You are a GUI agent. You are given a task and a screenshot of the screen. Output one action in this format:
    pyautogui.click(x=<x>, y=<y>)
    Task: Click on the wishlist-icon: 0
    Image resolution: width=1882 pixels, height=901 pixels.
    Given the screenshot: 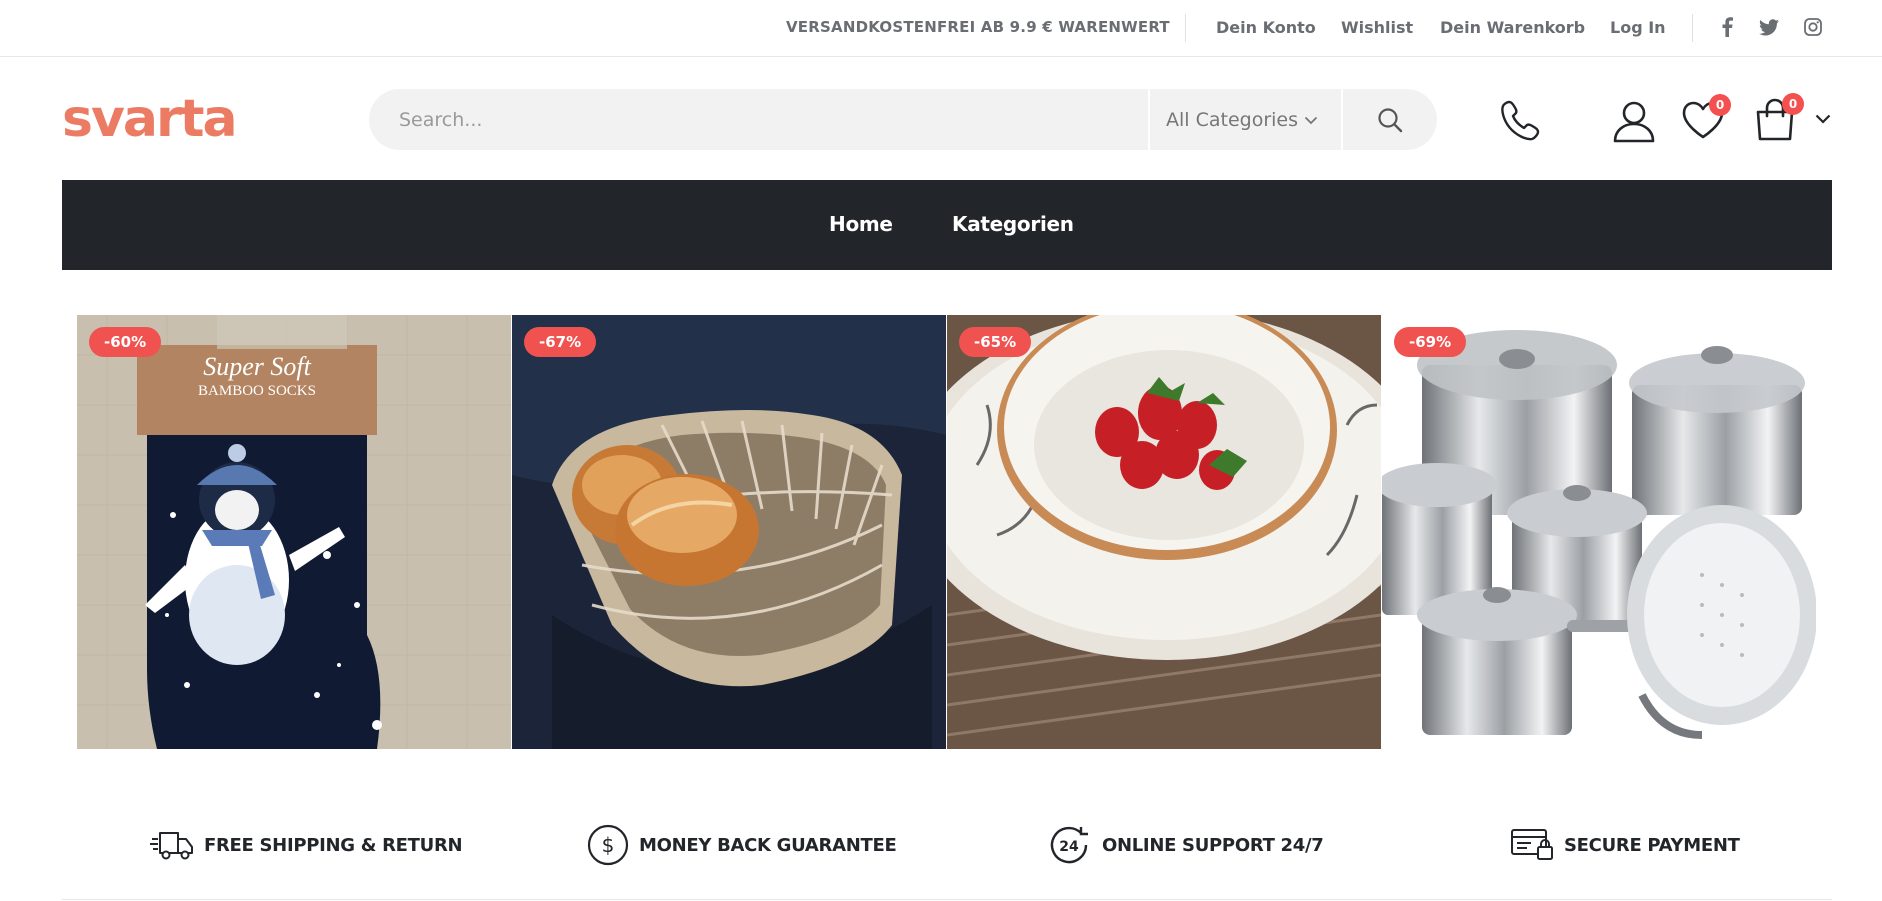 What is the action you would take?
    pyautogui.click(x=1704, y=119)
    